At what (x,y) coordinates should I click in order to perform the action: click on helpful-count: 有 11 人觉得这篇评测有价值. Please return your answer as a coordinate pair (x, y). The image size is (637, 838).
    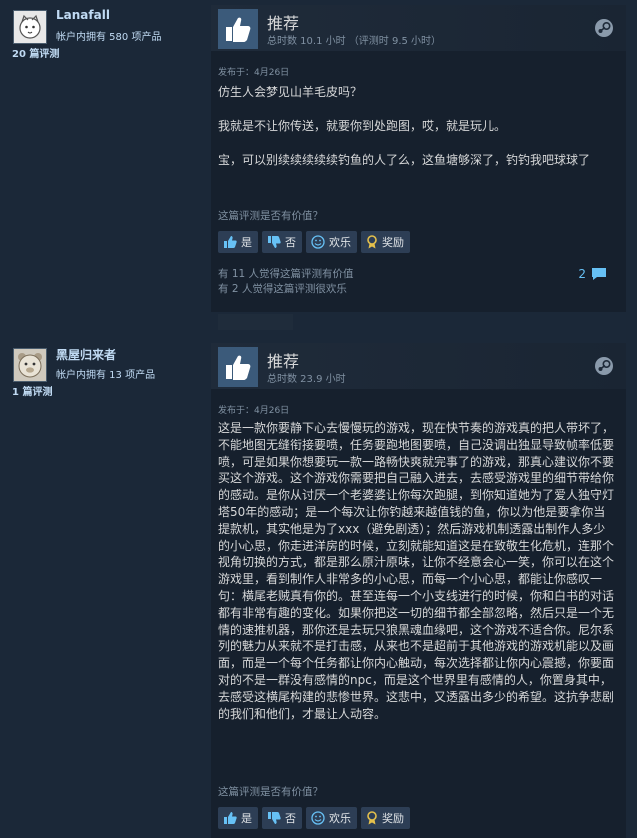
    Looking at the image, I should click on (286, 274).